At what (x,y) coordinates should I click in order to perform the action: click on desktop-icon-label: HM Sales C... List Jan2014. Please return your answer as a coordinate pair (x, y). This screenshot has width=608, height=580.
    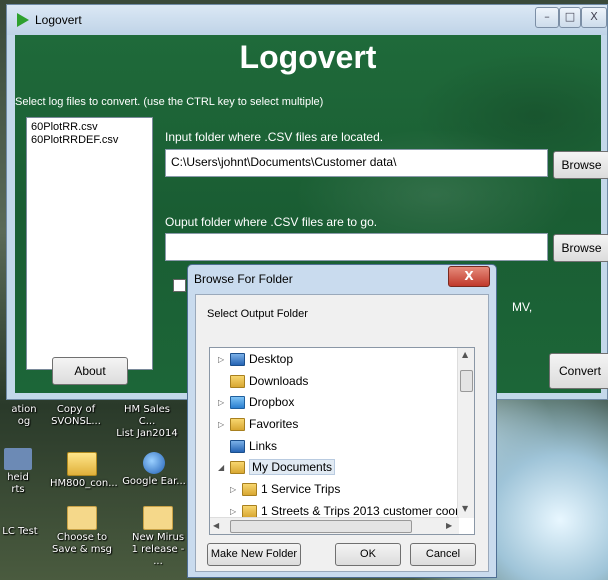
    Looking at the image, I should click on (147, 421).